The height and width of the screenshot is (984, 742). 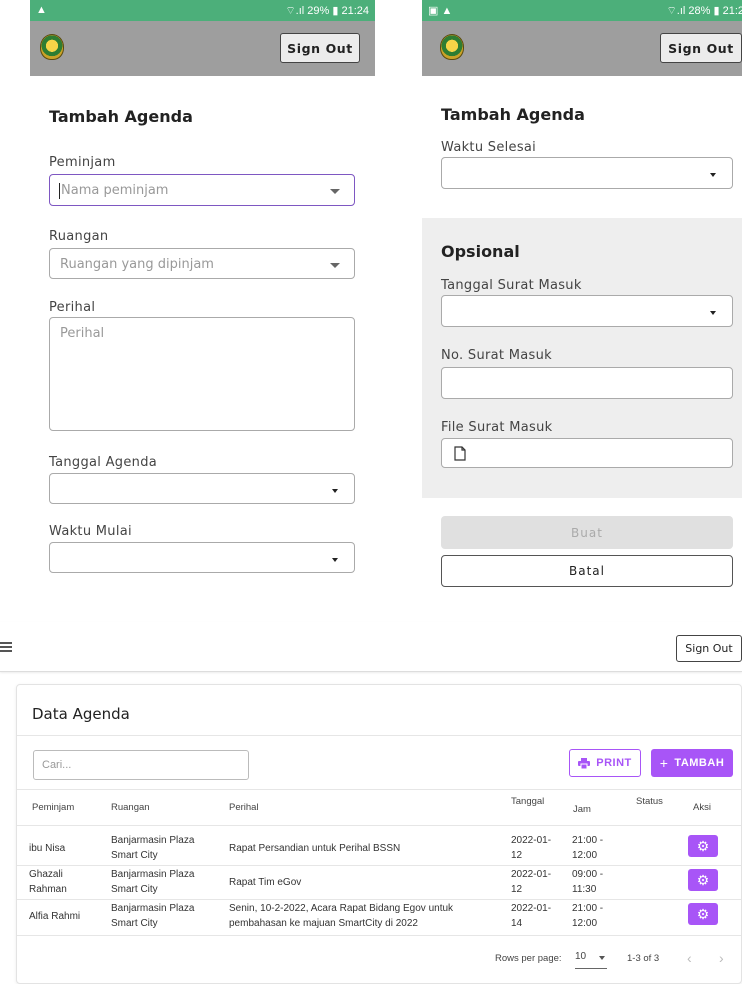 I want to click on status-indicators: ⌔.ıl 29% ▮ 21:24, so click(x=327, y=11).